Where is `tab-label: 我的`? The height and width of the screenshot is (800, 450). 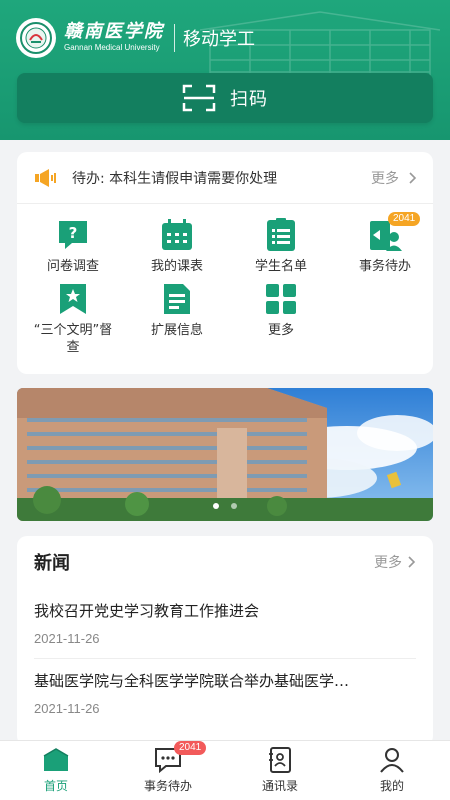
tab-label: 我的 is located at coordinates (391, 786).